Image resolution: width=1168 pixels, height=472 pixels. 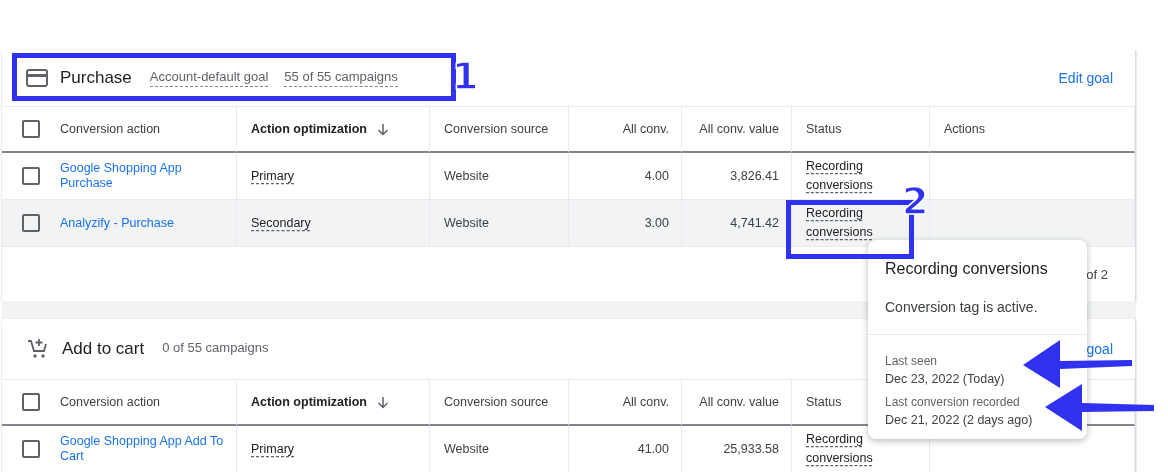 I want to click on tooltip-title: Recording conversions, so click(x=966, y=269).